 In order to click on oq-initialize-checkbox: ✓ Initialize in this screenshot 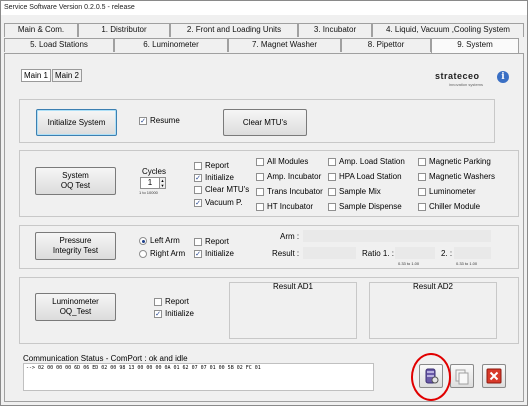, I will do `click(214, 177)`.